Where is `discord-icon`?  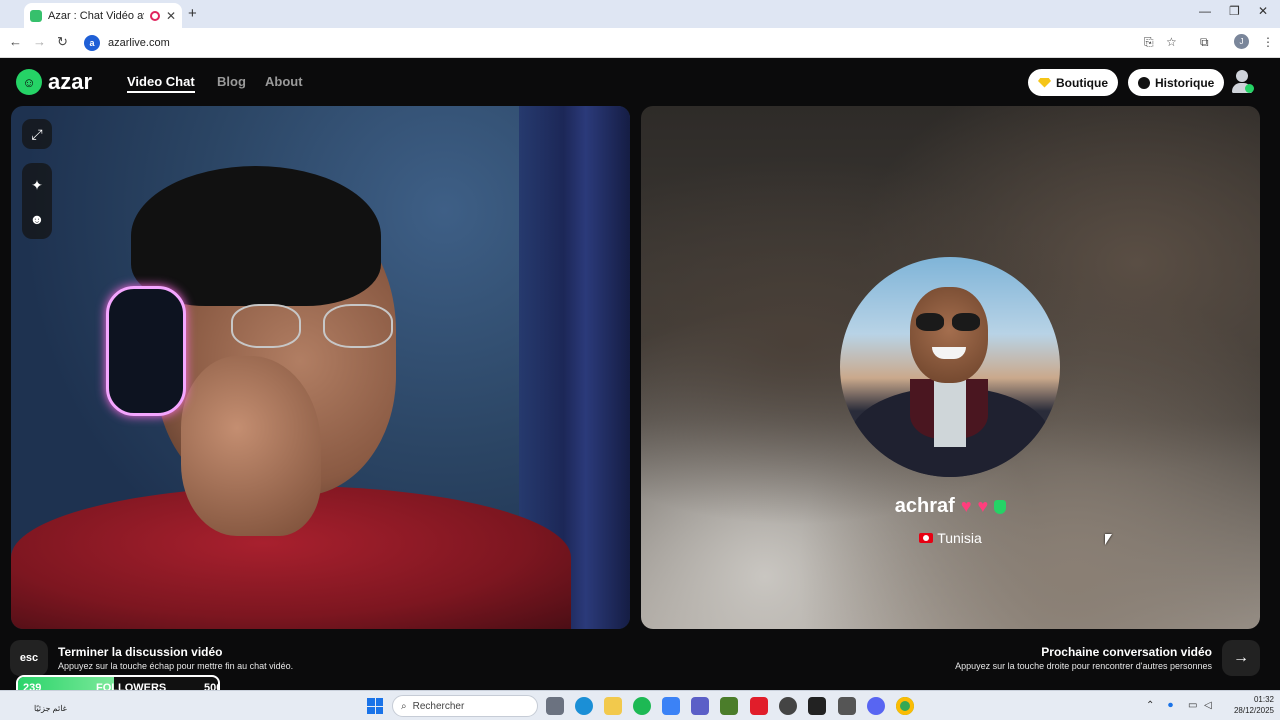 discord-icon is located at coordinates (876, 706).